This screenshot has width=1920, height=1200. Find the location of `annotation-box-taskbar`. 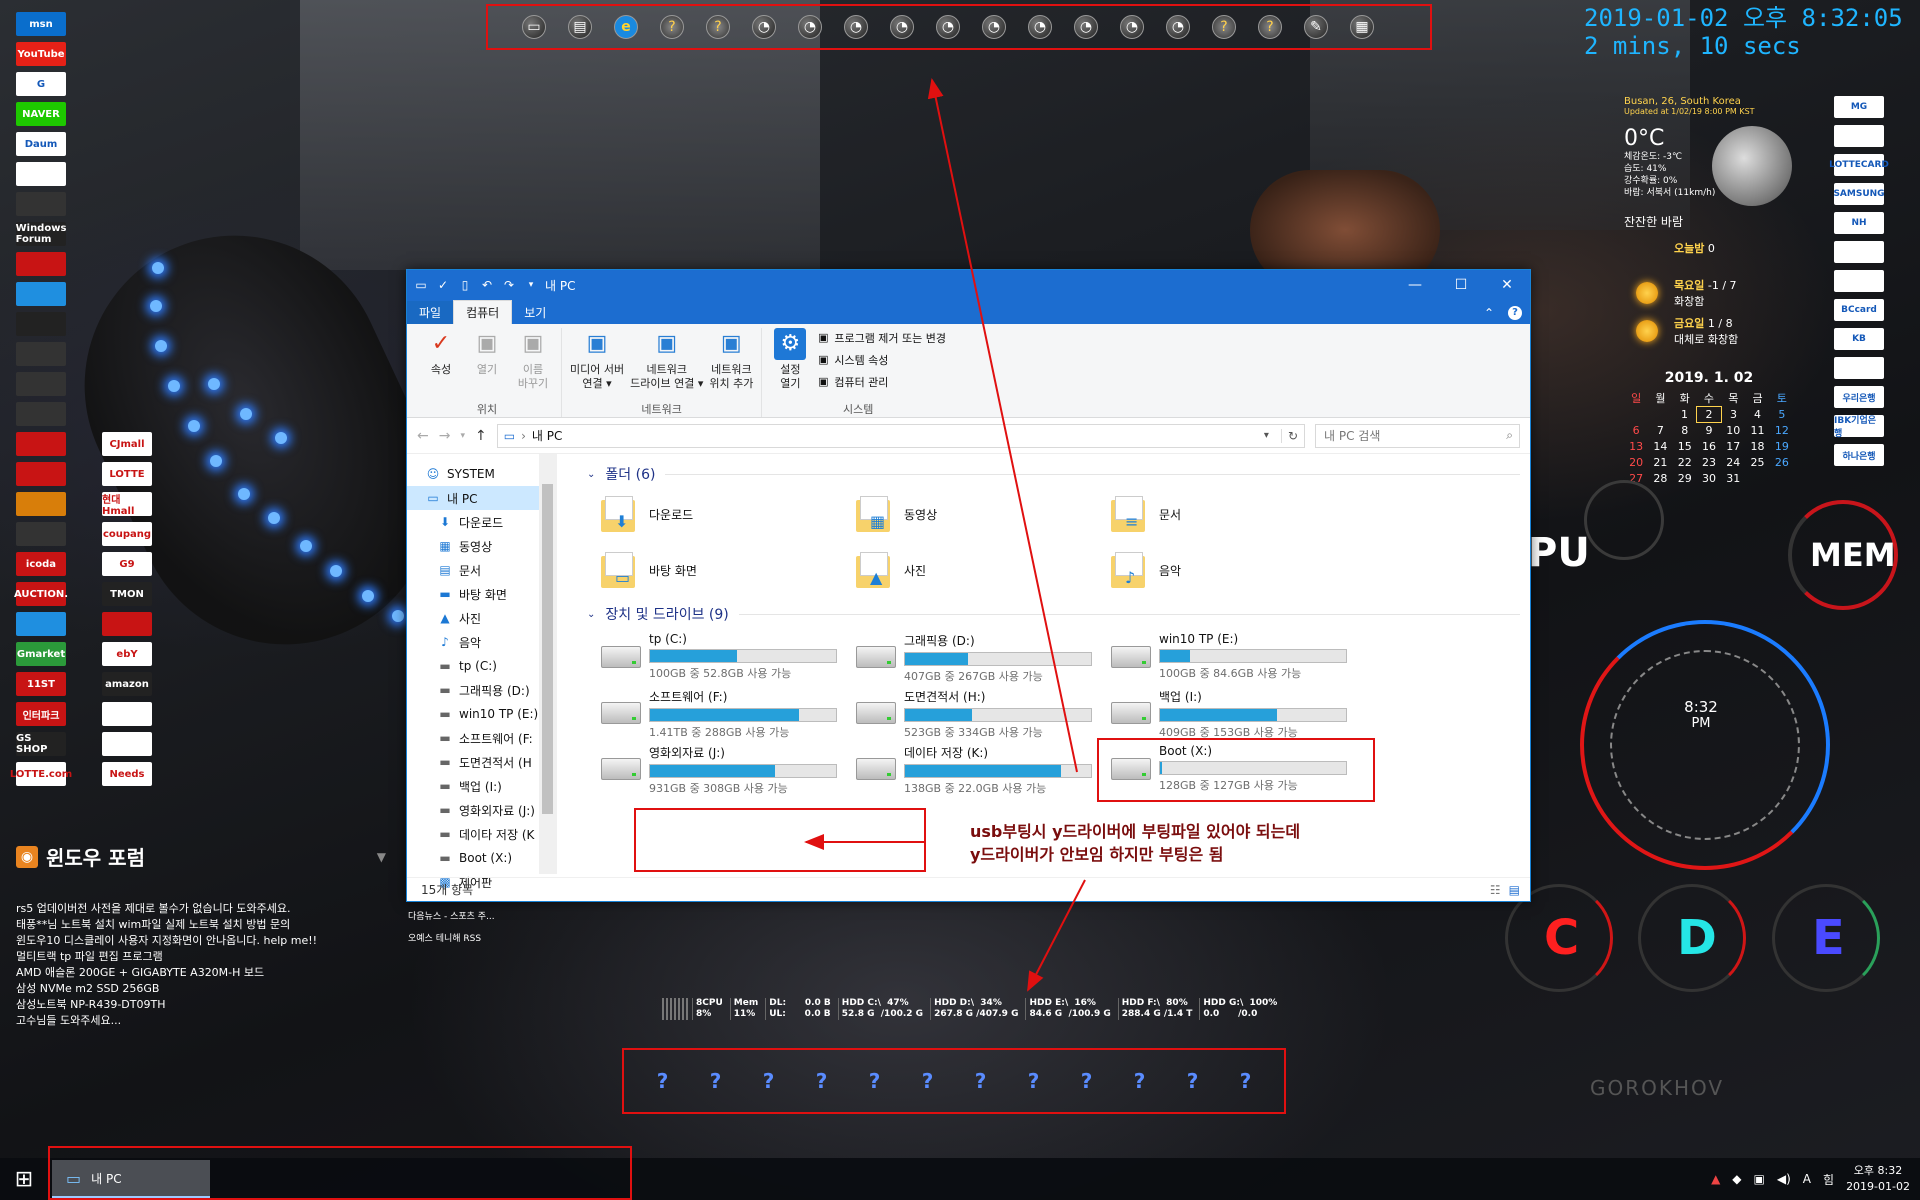

annotation-box-taskbar is located at coordinates (340, 1173).